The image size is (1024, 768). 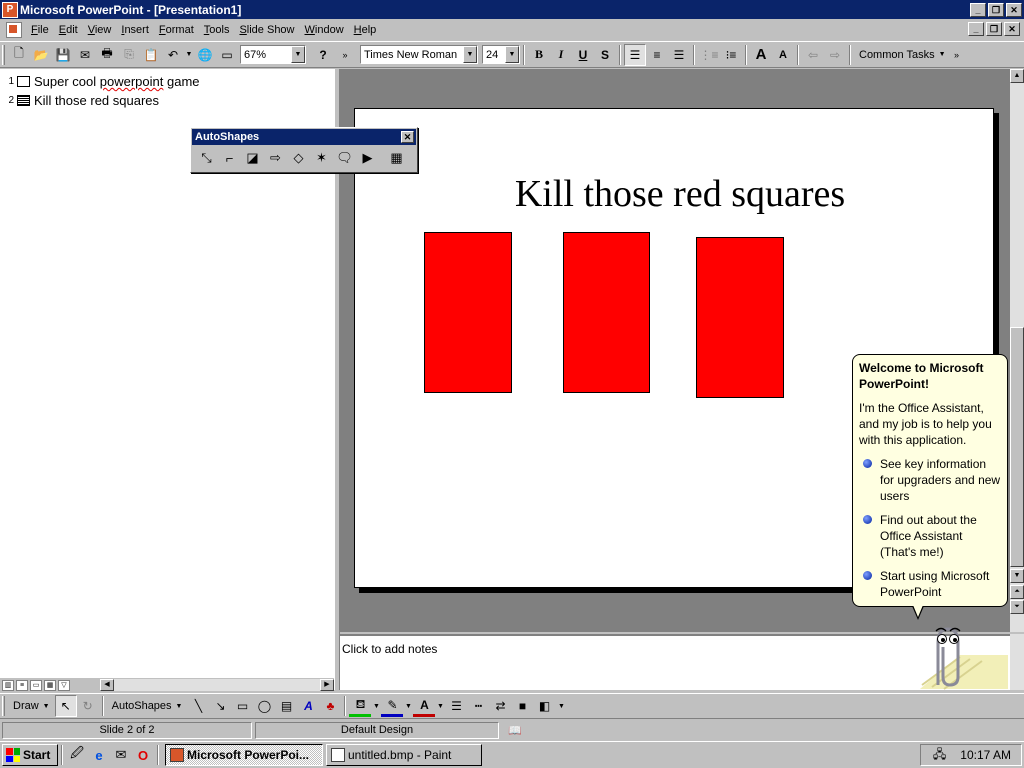 What do you see at coordinates (1012, 29) in the screenshot?
I see `doc-close-button: ✕` at bounding box center [1012, 29].